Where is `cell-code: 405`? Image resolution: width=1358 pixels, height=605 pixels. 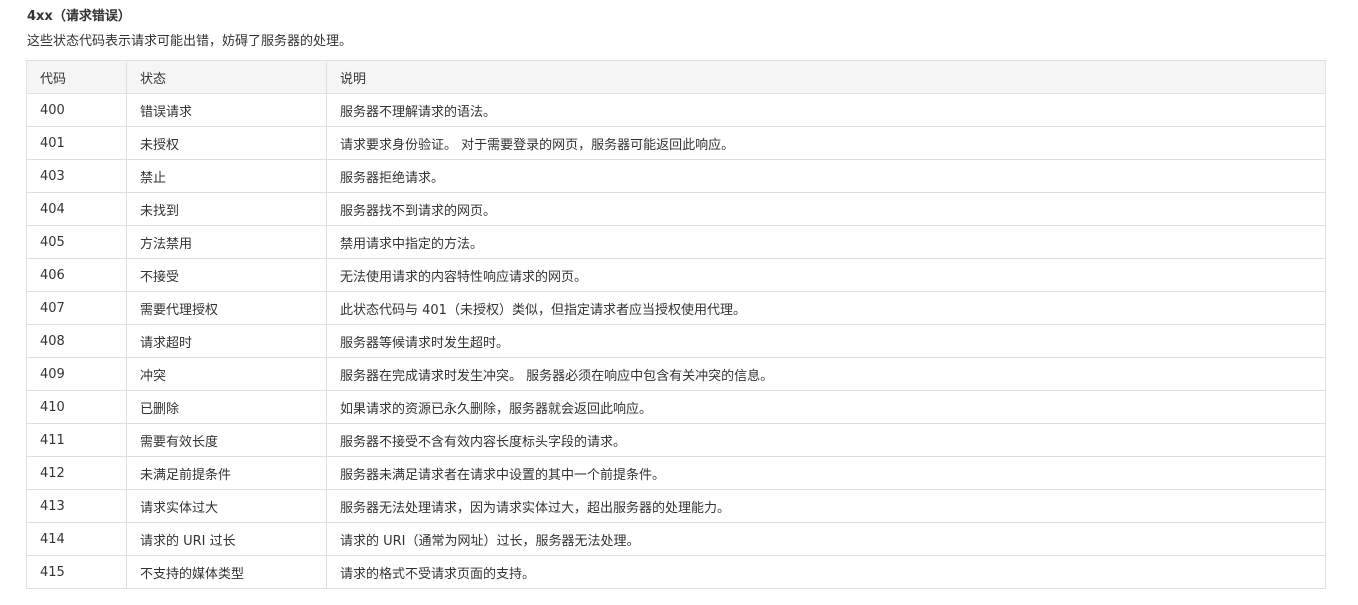
cell-code: 405 is located at coordinates (76, 242).